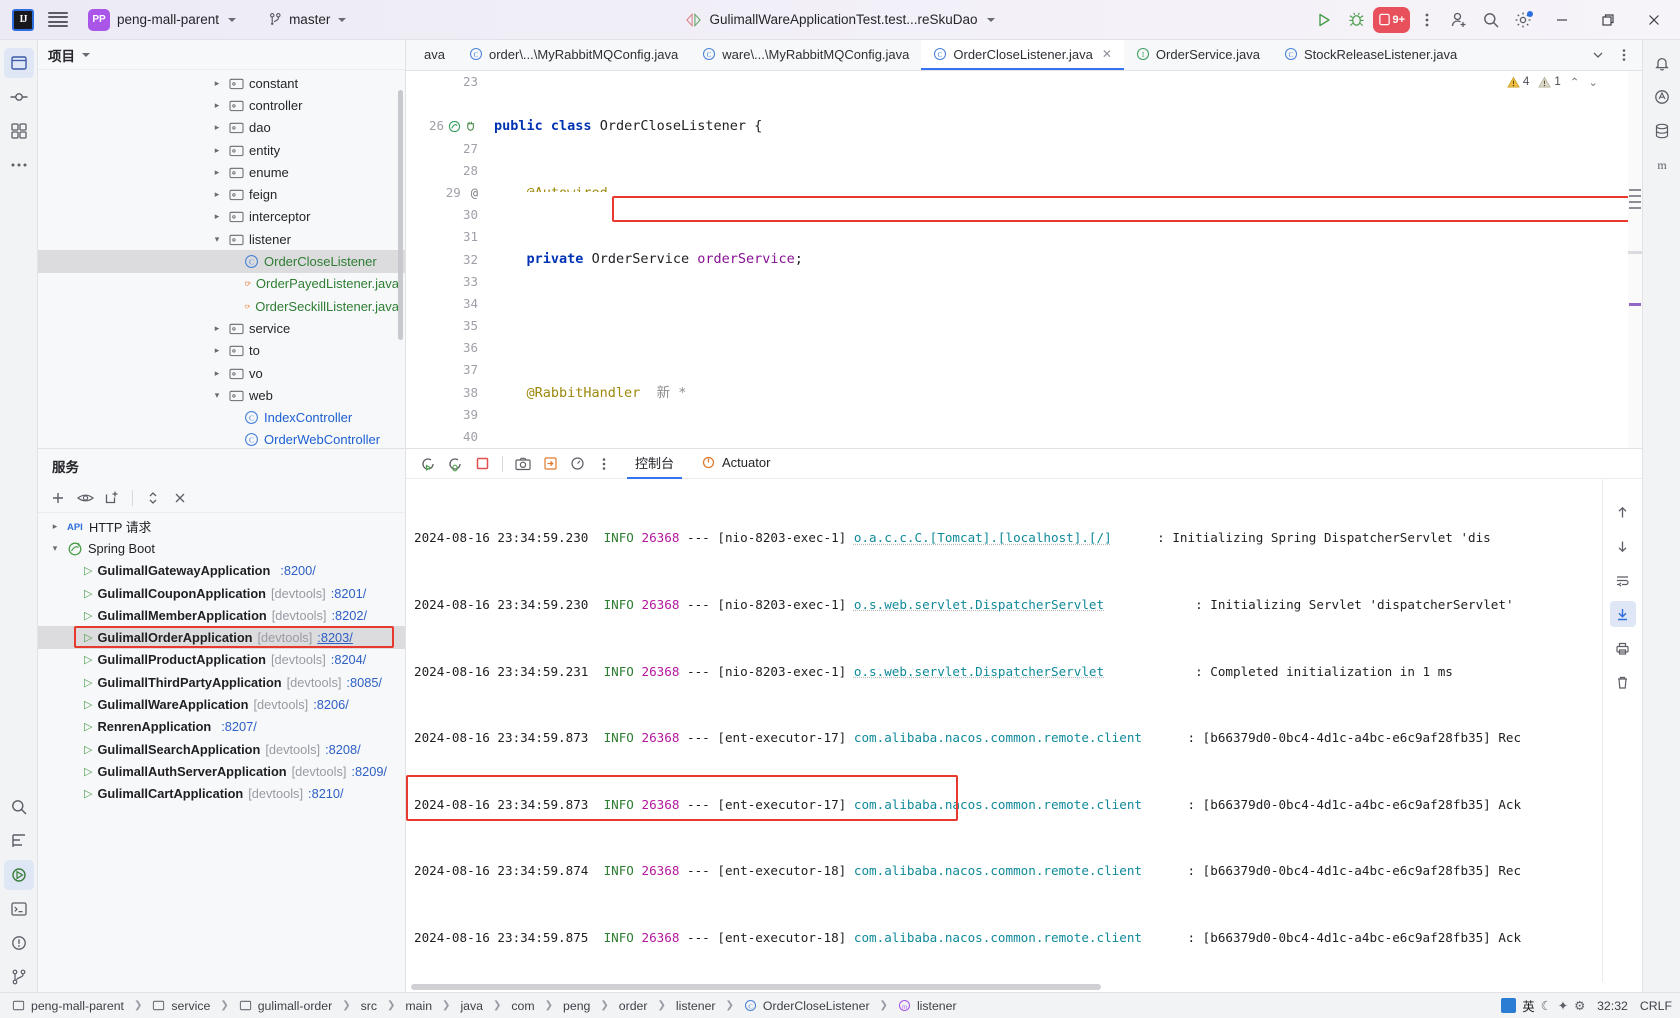 The height and width of the screenshot is (1018, 1680). I want to click on tree-node-orderwebcontroller: C OrderWebController, so click(221, 438).